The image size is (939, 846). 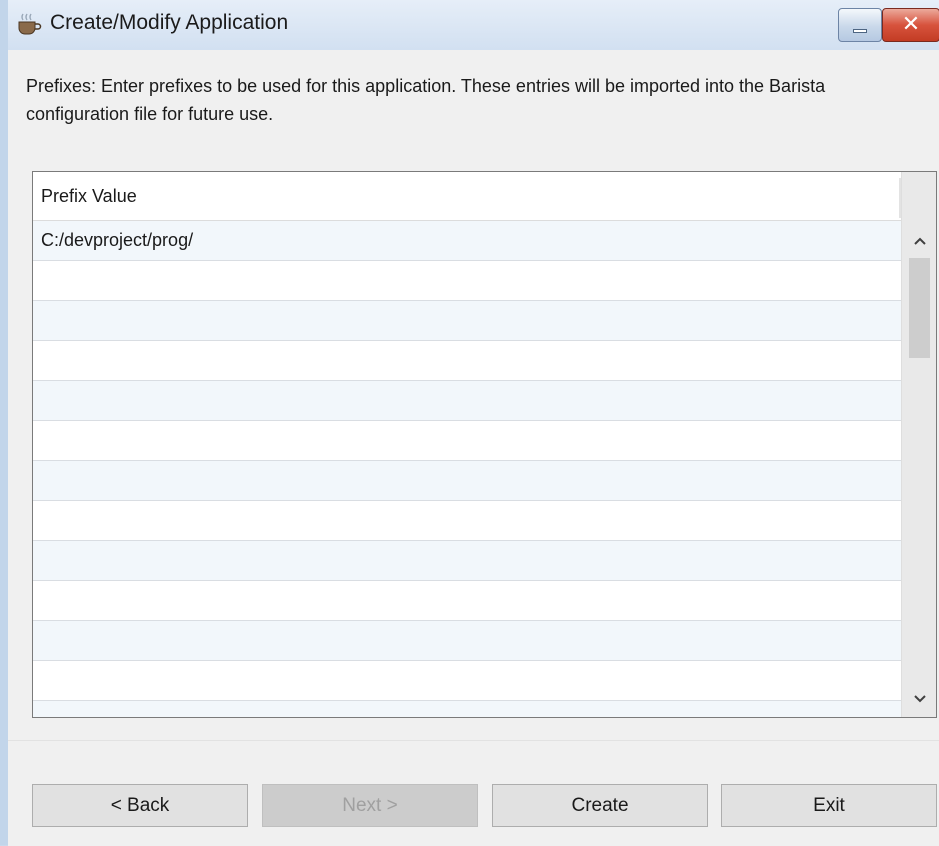 I want to click on table-row: C:/devproject/prog/, so click(x=467, y=241).